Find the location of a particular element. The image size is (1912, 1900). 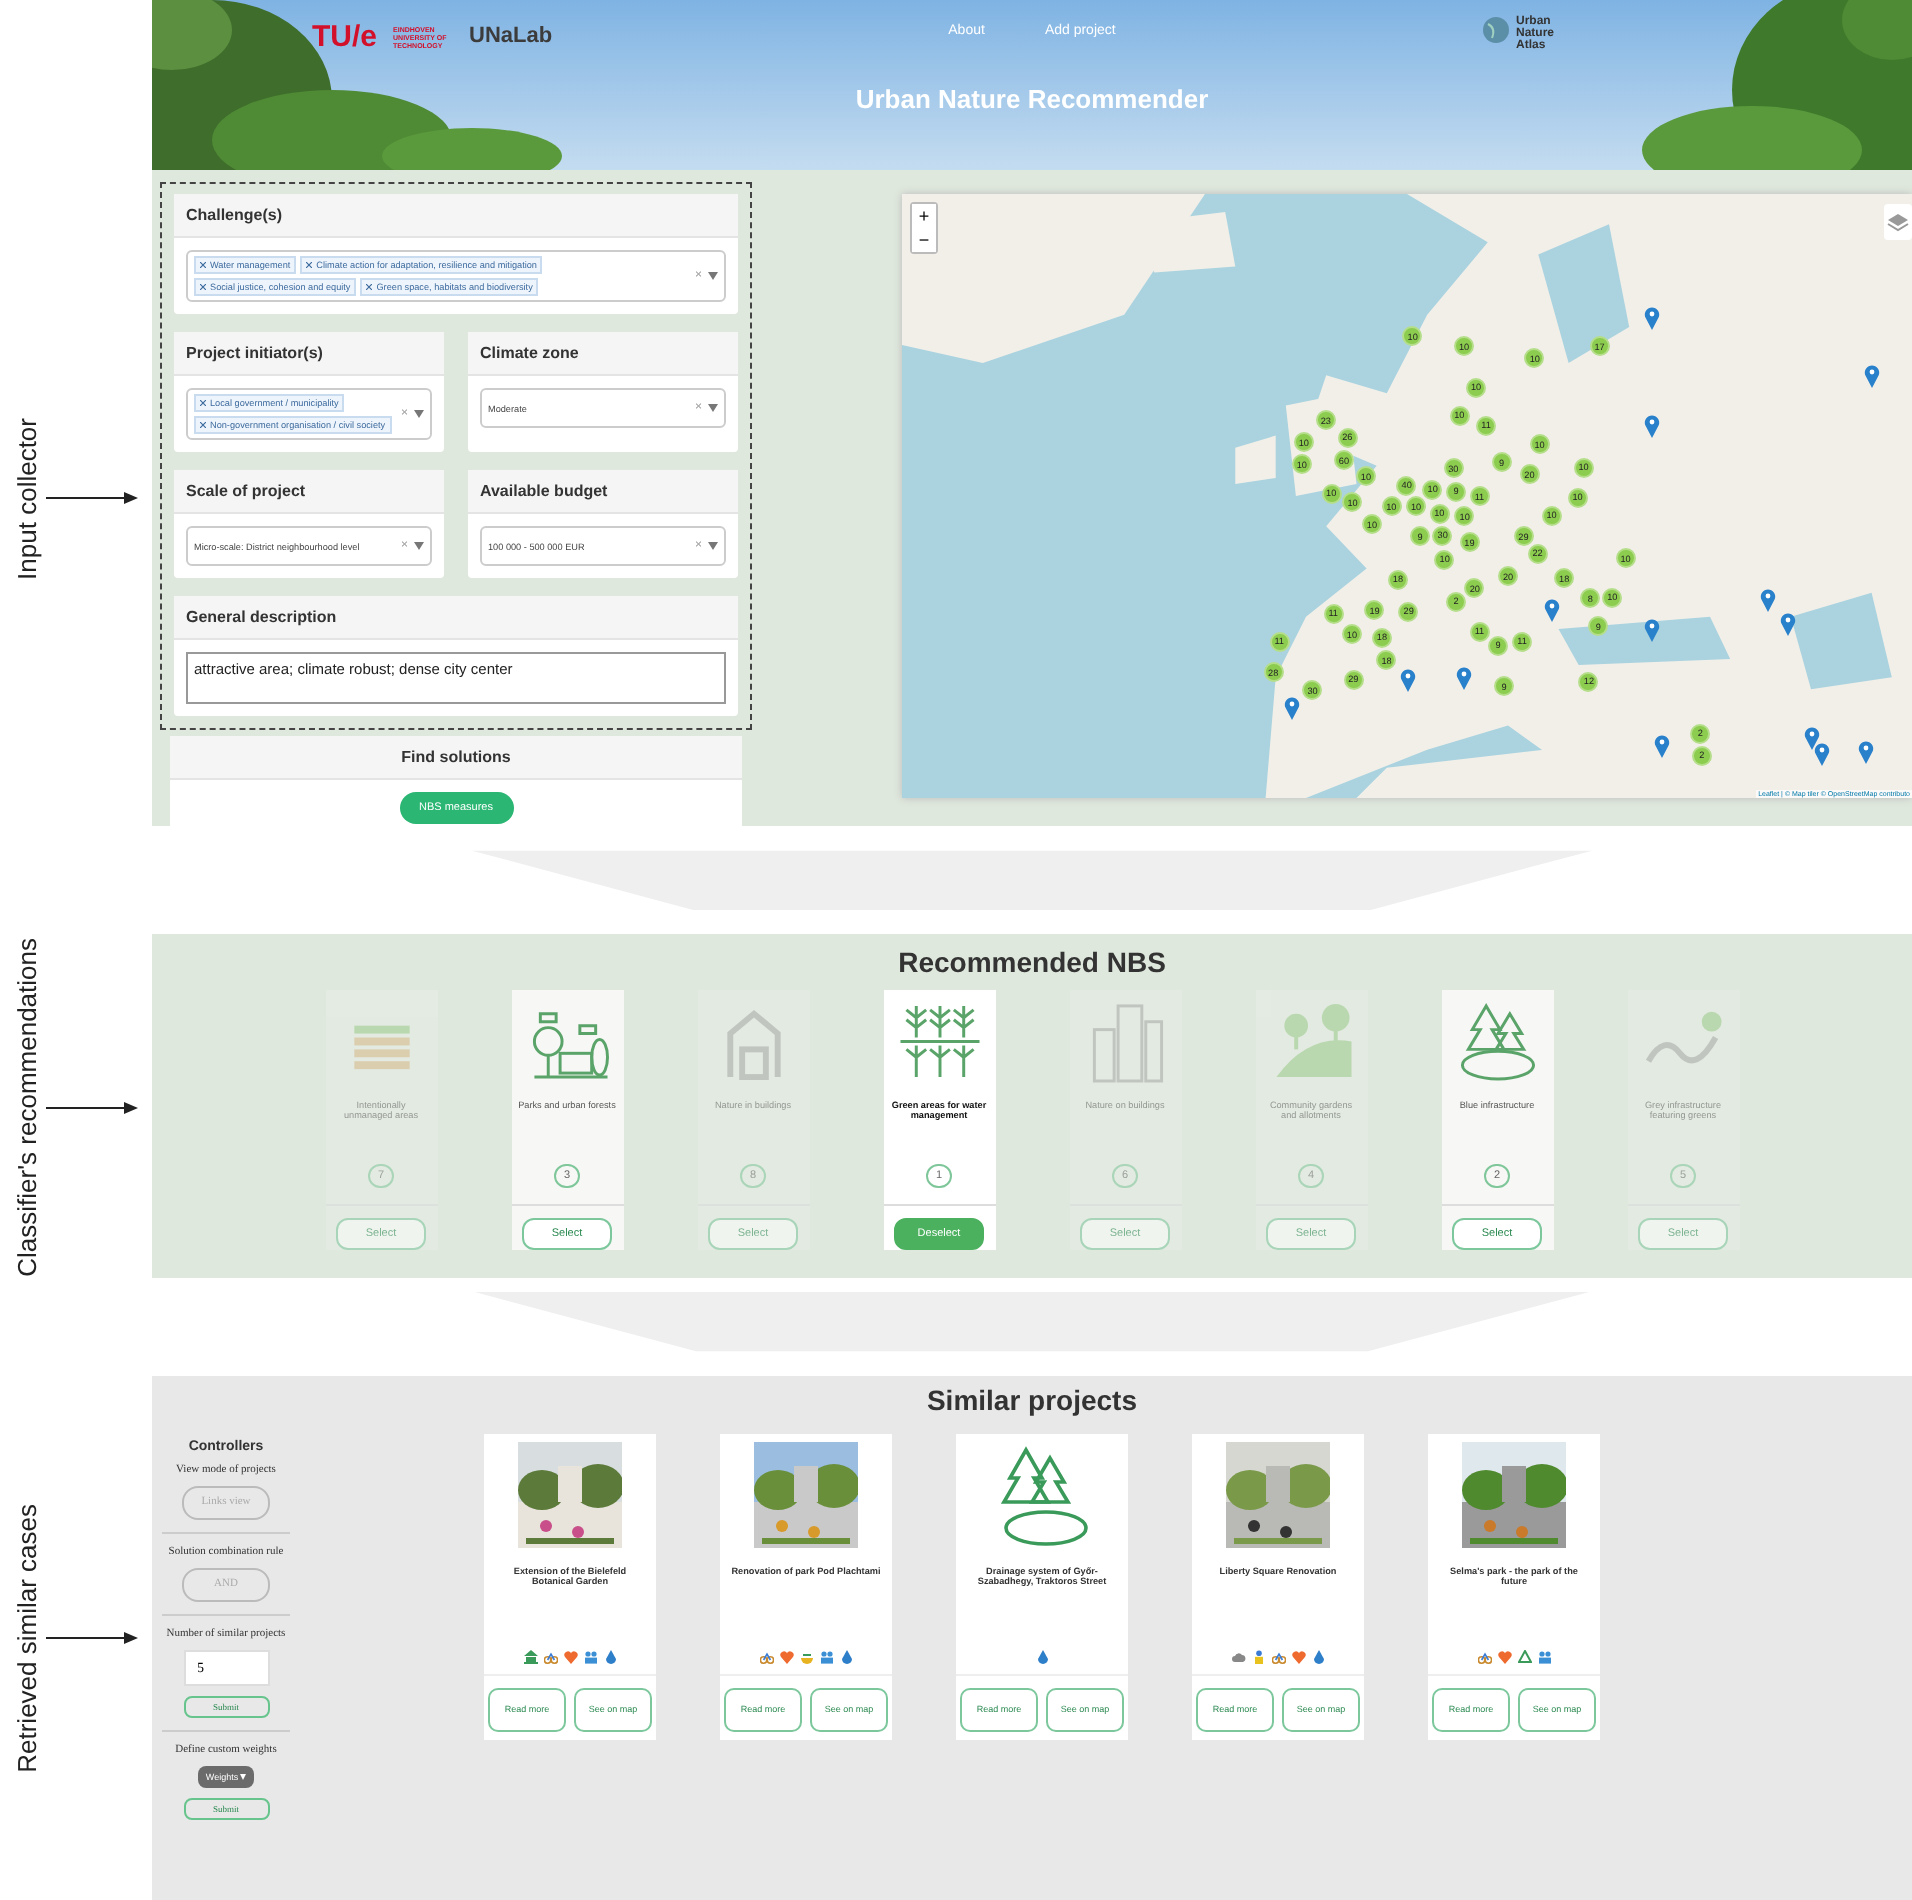

annotation-label: Input collector is located at coordinates (27, 498).